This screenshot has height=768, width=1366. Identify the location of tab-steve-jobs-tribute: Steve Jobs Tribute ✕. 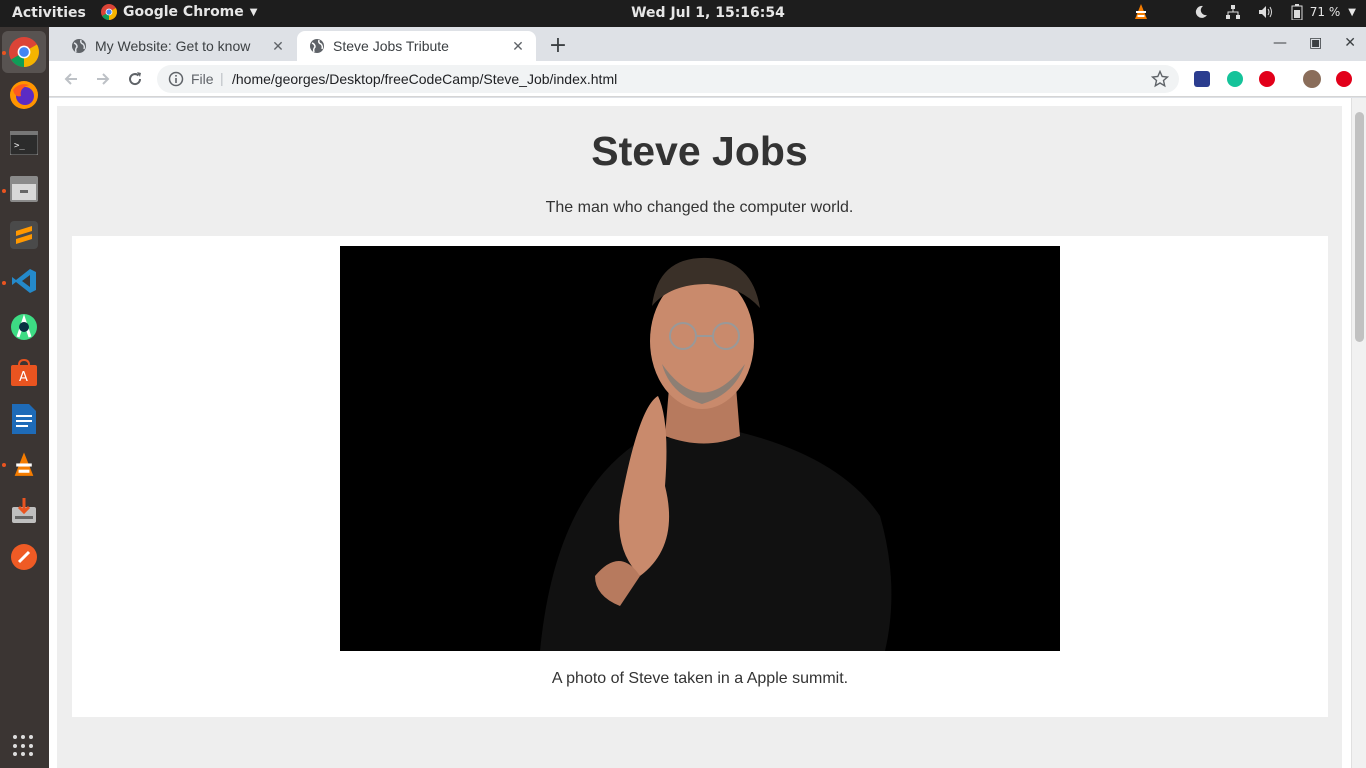
(416, 46).